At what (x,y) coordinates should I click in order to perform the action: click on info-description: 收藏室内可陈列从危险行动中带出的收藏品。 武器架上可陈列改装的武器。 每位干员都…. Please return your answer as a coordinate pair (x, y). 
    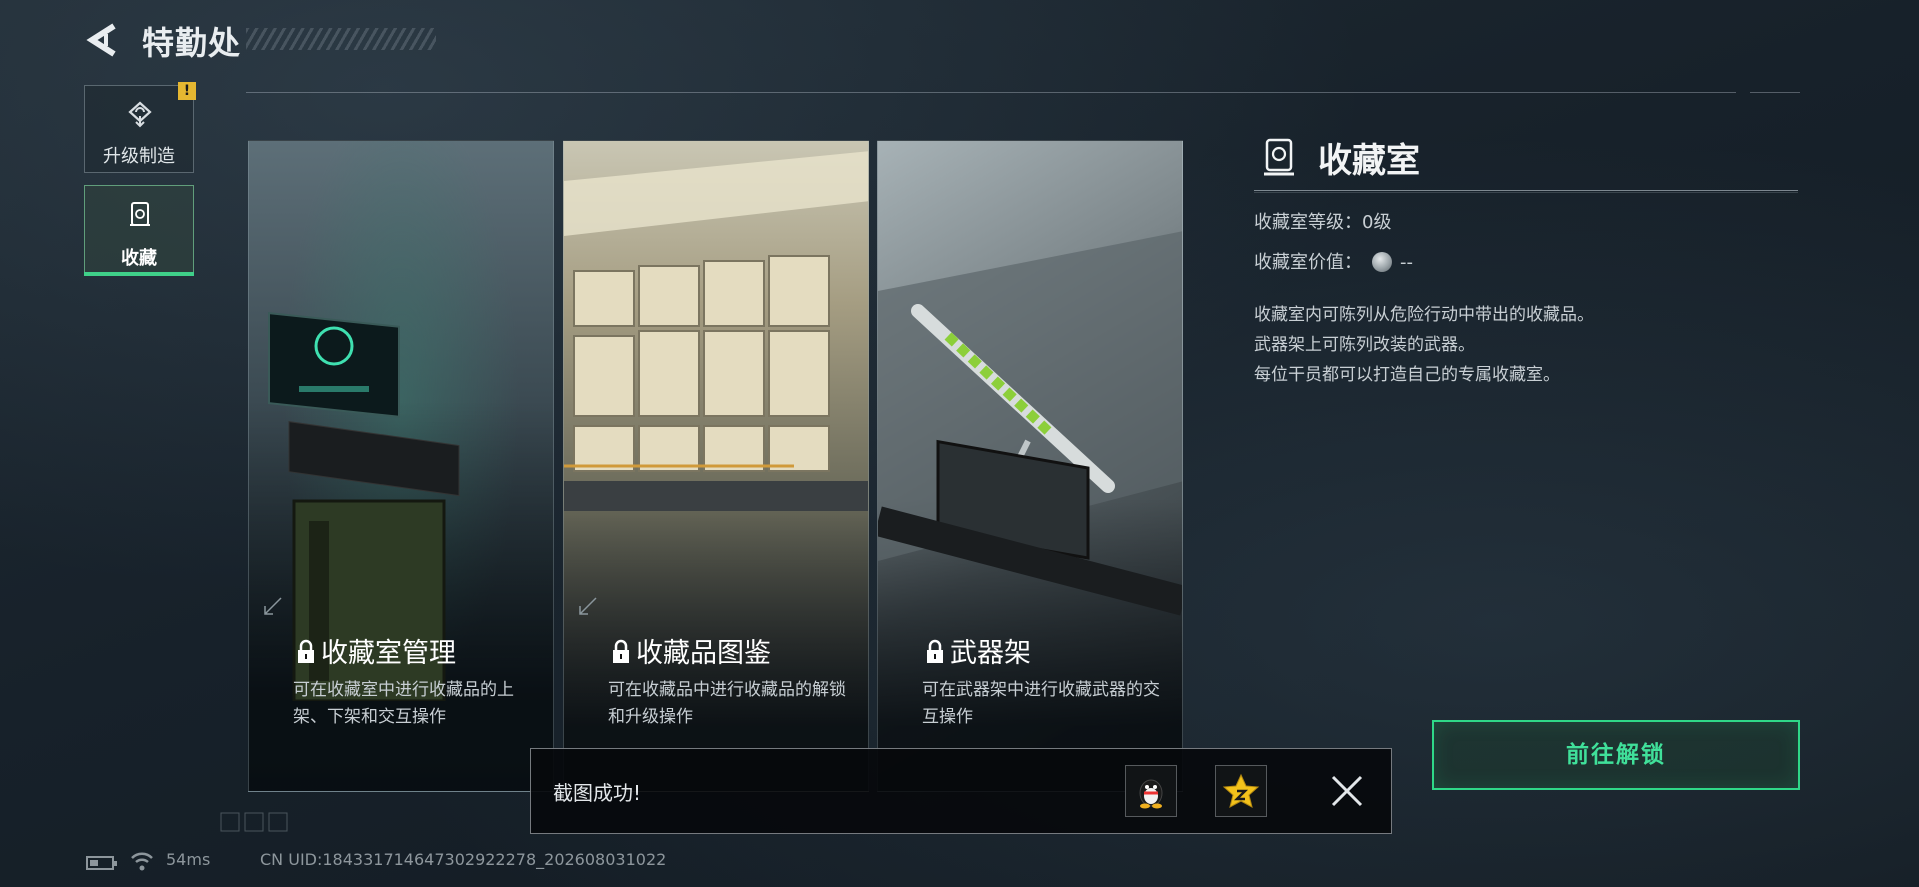
    Looking at the image, I should click on (1424, 345).